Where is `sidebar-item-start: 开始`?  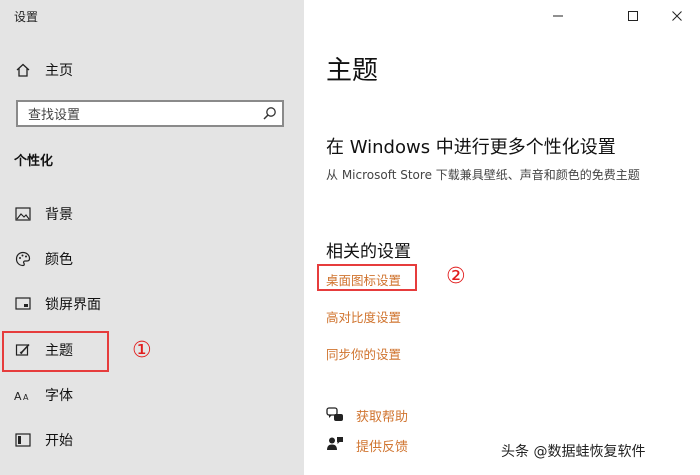
sidebar-item-start: 开始 is located at coordinates (152, 440).